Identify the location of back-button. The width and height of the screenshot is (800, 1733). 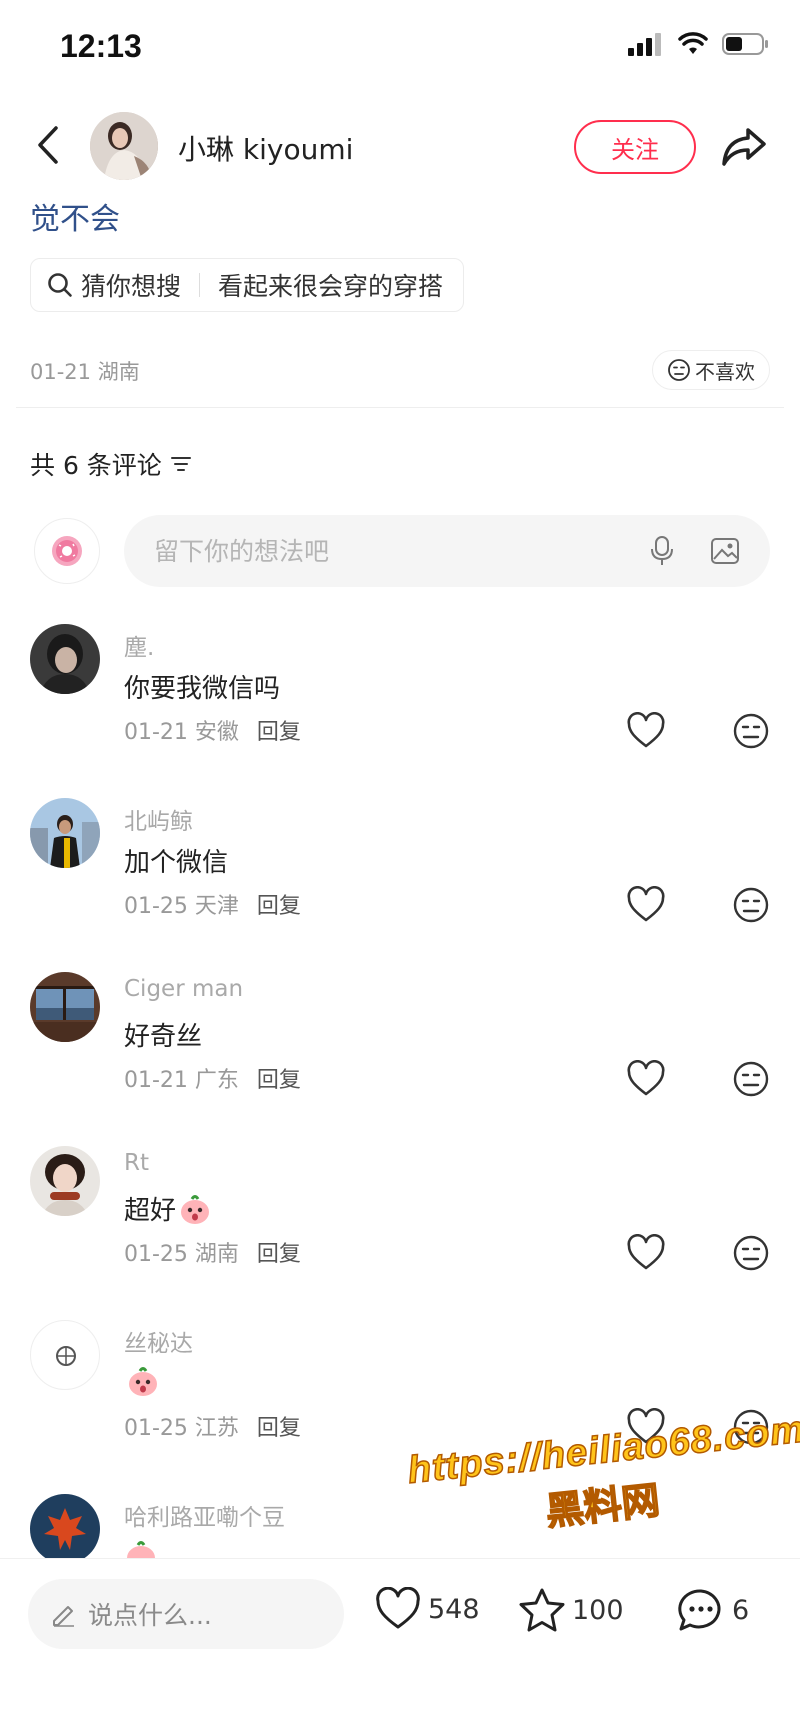
(48, 145).